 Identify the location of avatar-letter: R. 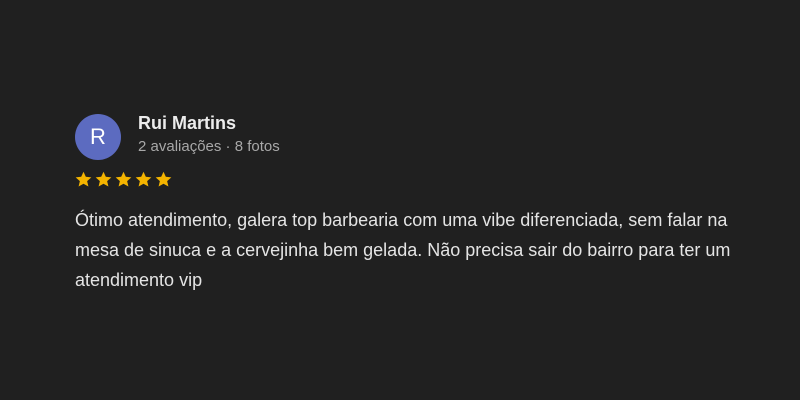
(98, 136).